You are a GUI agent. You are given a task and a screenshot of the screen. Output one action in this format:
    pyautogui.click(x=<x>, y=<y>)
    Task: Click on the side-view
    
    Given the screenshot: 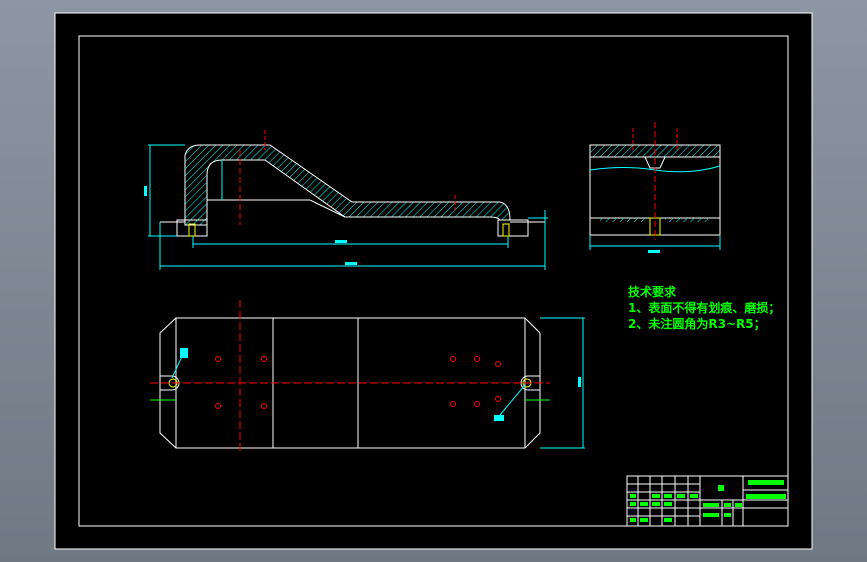 What is the action you would take?
    pyautogui.click(x=655, y=187)
    